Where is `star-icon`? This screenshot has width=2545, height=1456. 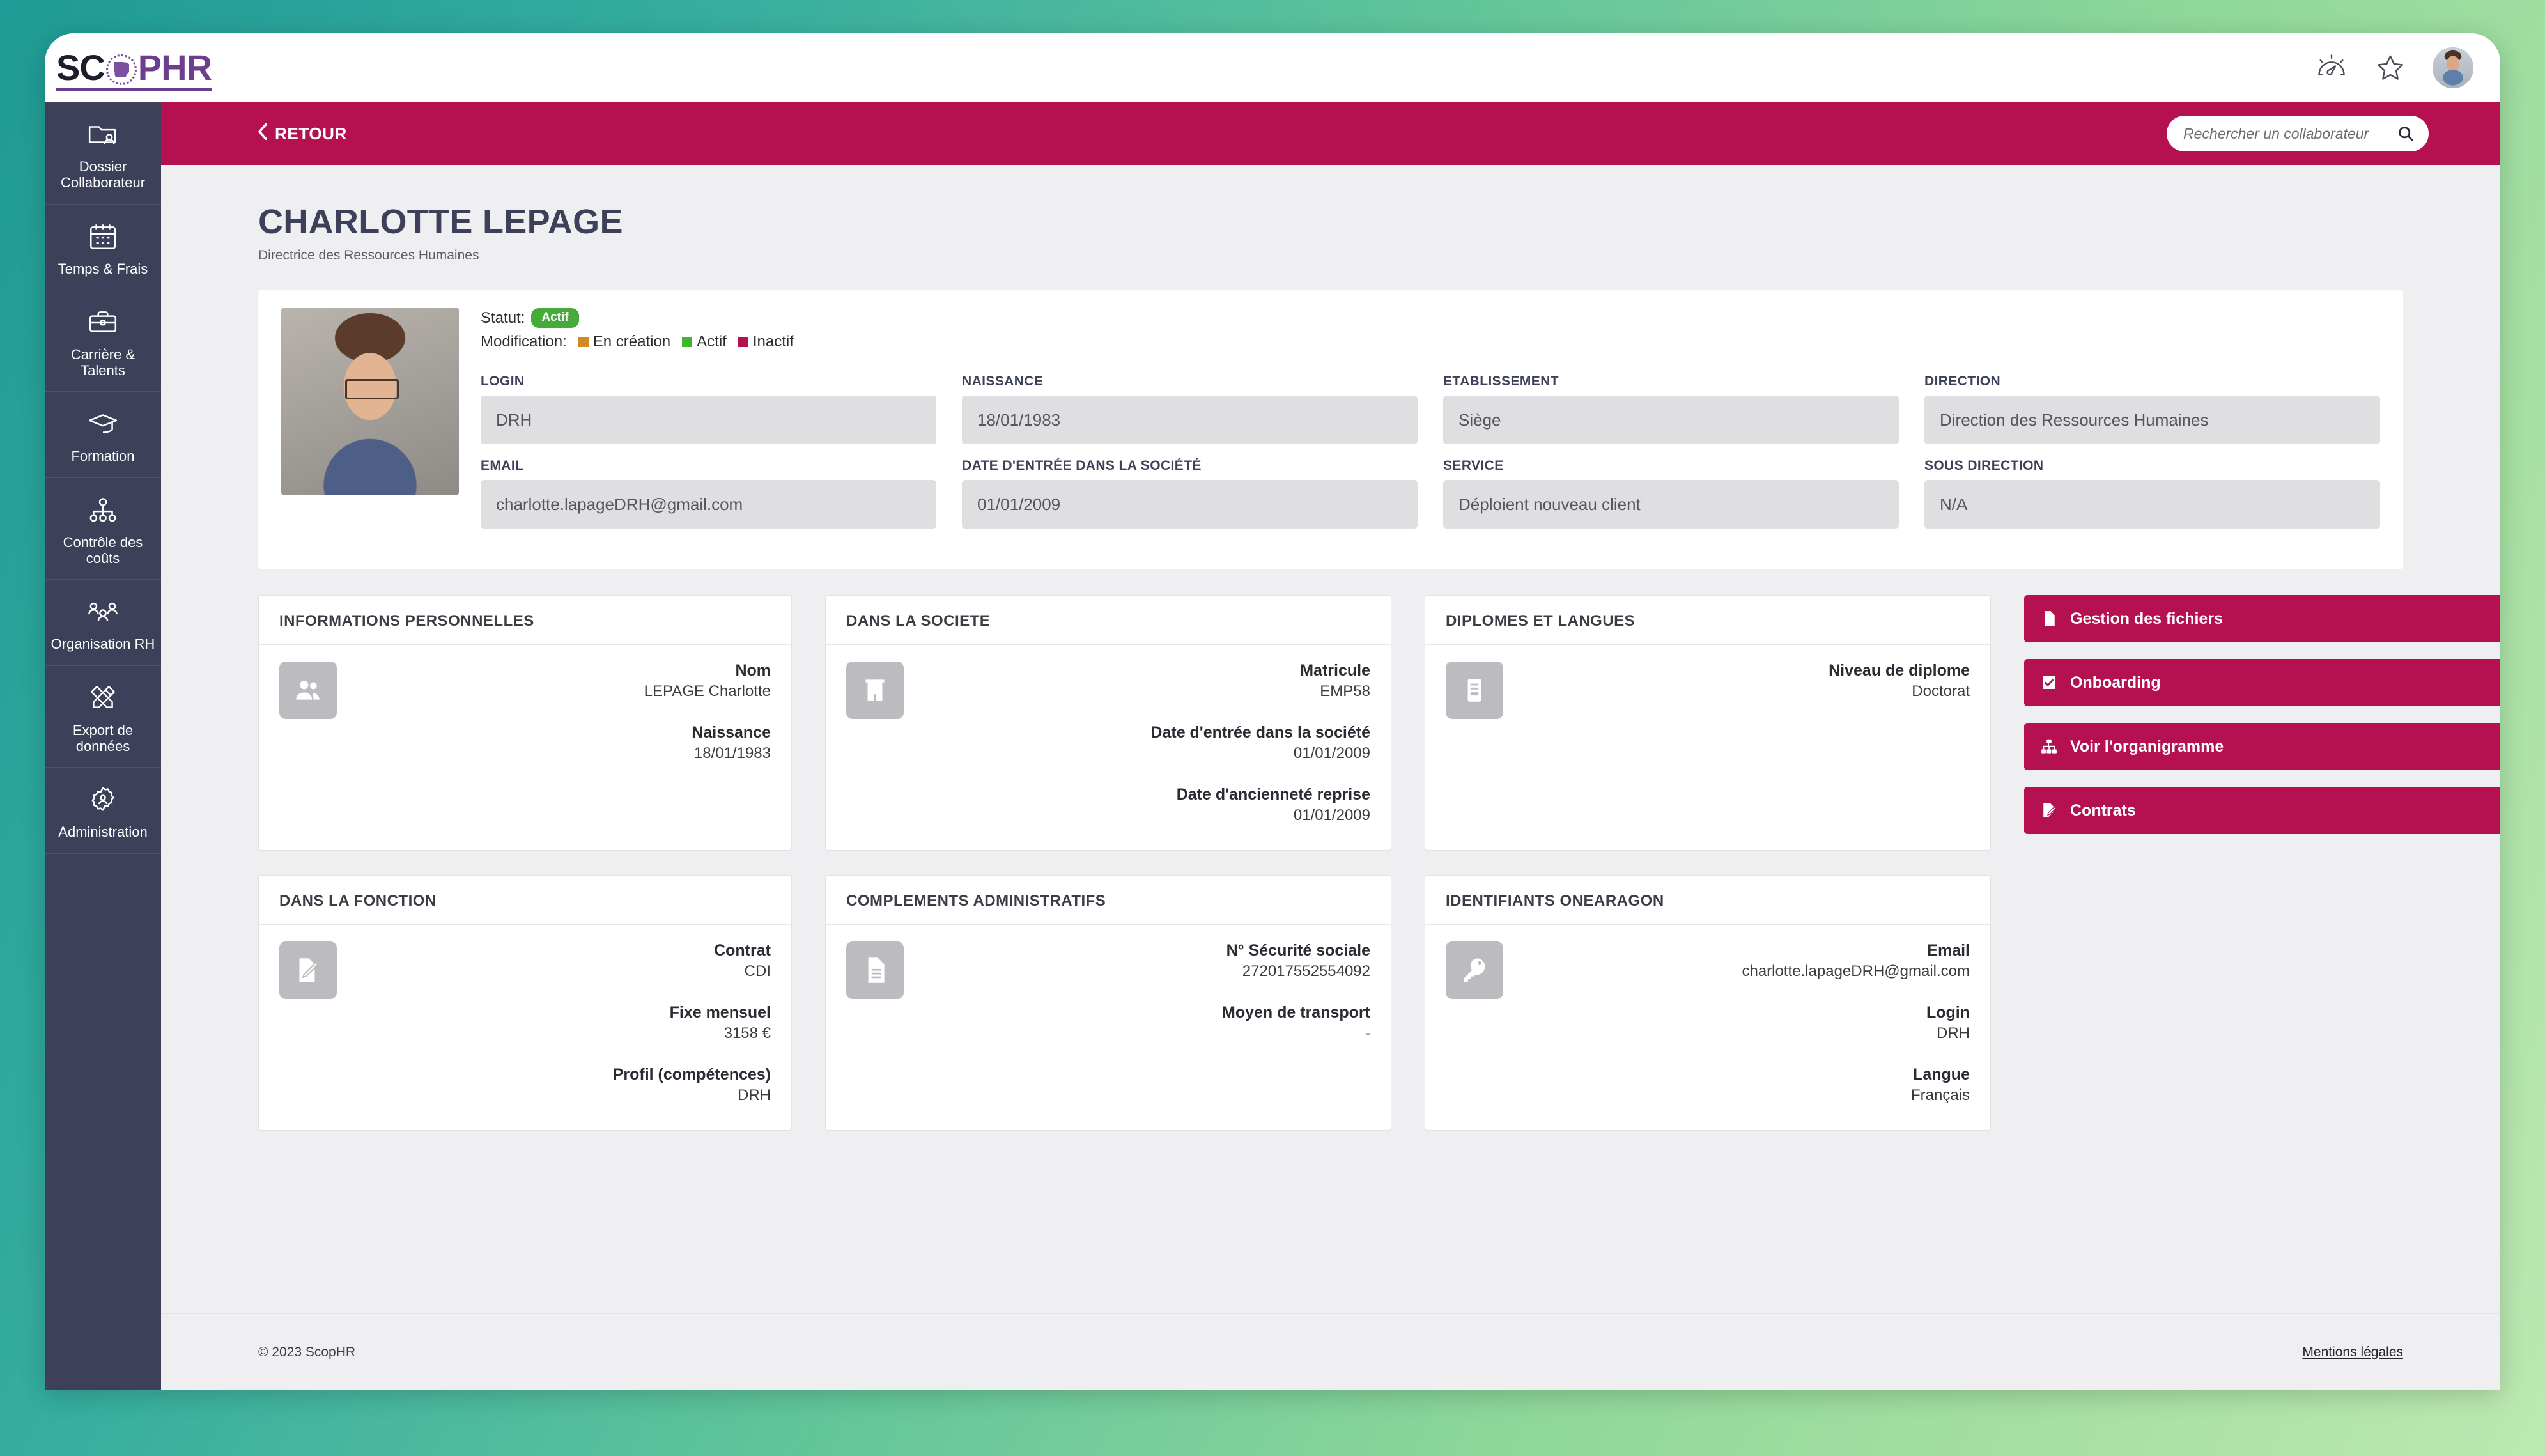
star-icon is located at coordinates (2391, 67).